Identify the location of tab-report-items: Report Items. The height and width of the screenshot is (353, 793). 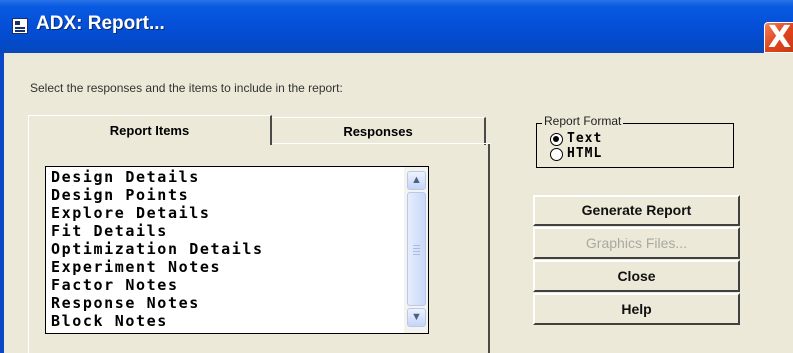
(150, 130).